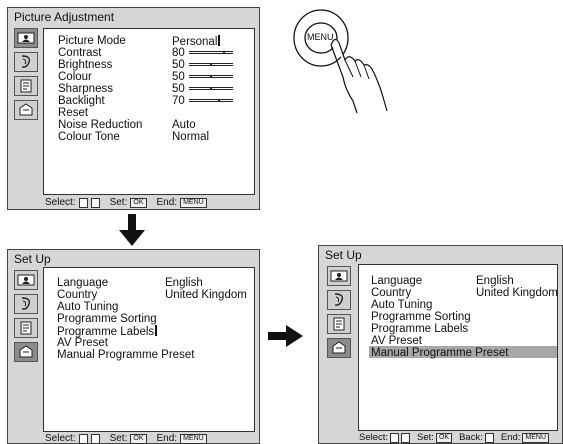  I want to click on menu-item-picture-mode: Picture Mode, so click(92, 41).